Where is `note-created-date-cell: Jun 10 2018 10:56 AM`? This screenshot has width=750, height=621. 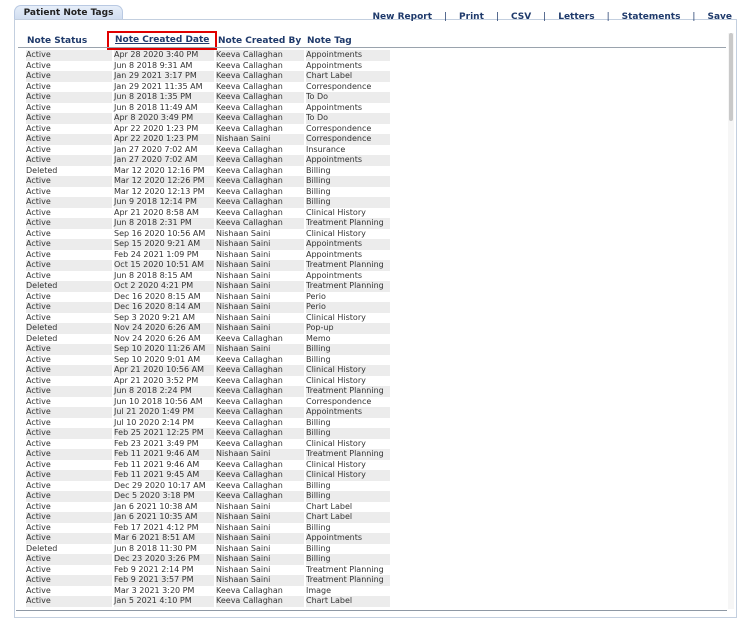 note-created-date-cell: Jun 10 2018 10:56 AM is located at coordinates (158, 401).